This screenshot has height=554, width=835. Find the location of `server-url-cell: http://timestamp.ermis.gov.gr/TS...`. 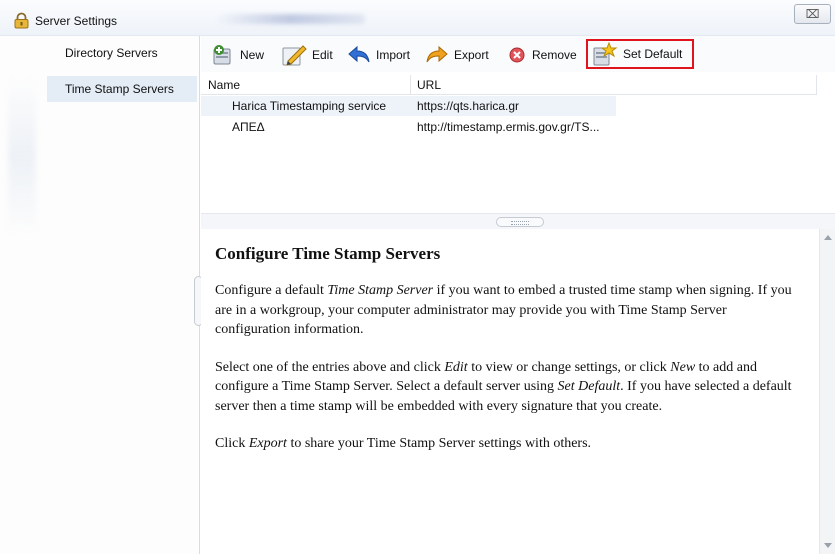

server-url-cell: http://timestamp.ermis.gov.gr/TS... is located at coordinates (508, 127).